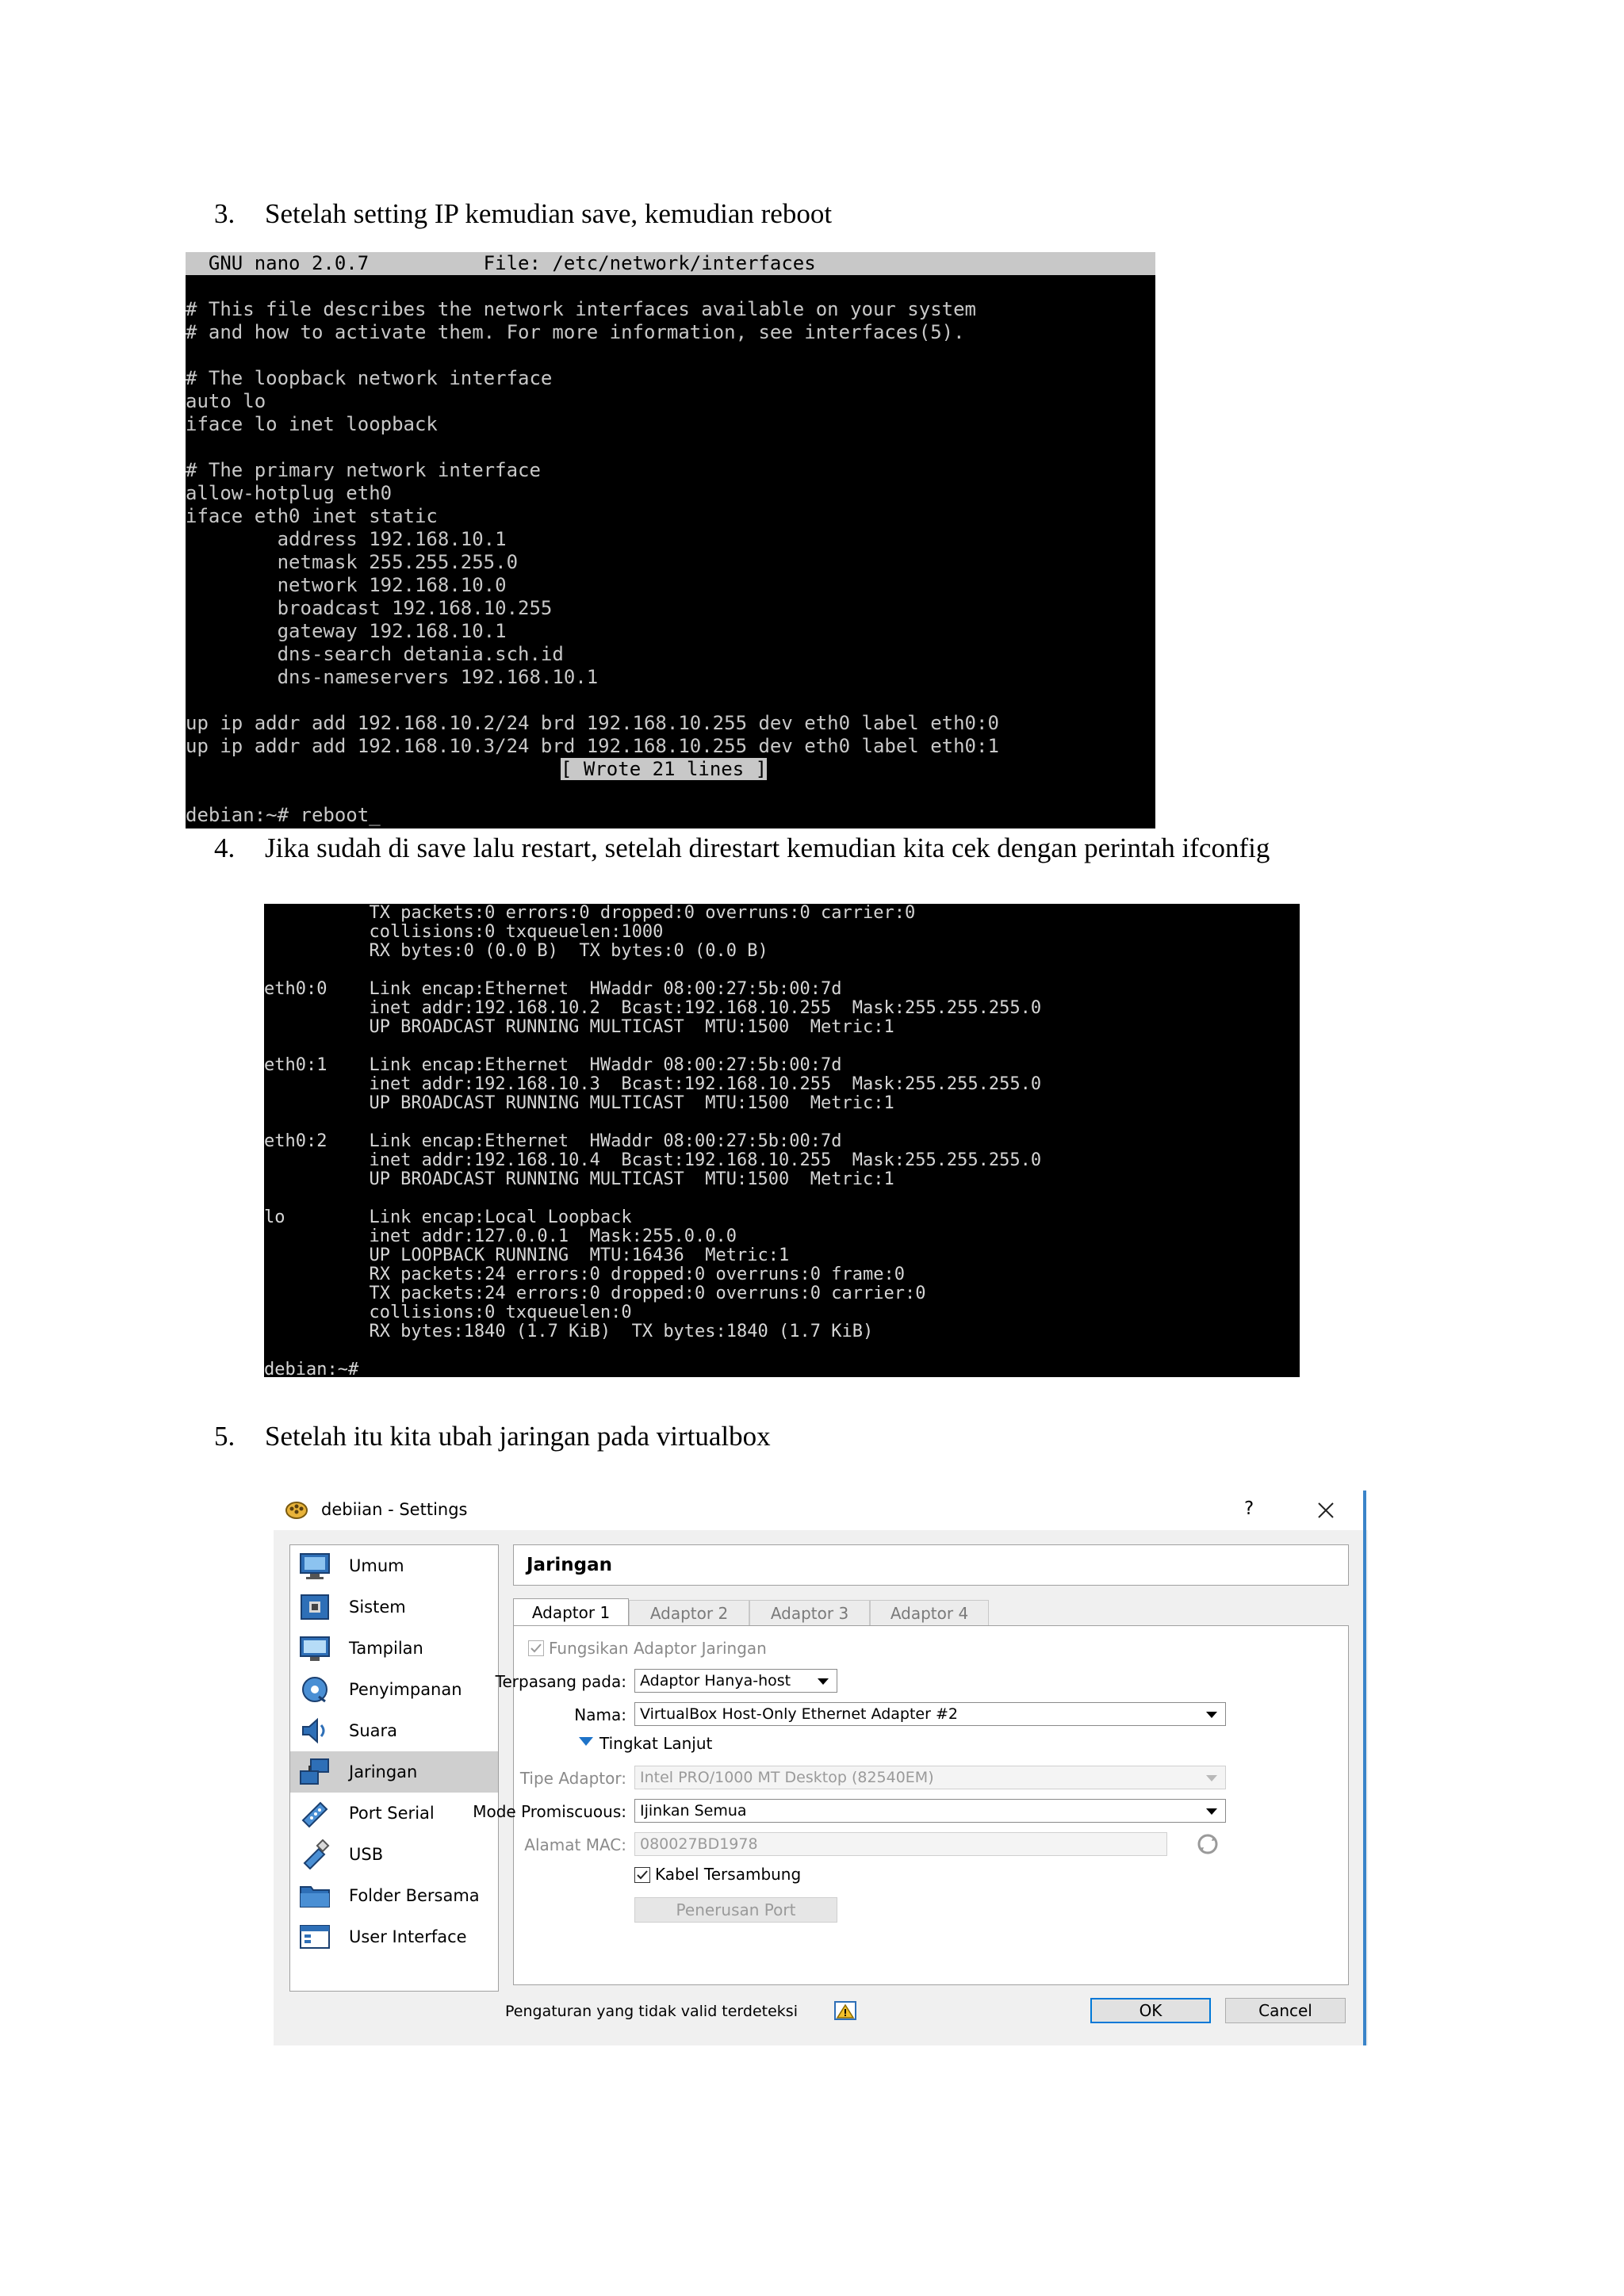 The image size is (1624, 2296). I want to click on mac-address-input: 080027BD1978, so click(901, 1844).